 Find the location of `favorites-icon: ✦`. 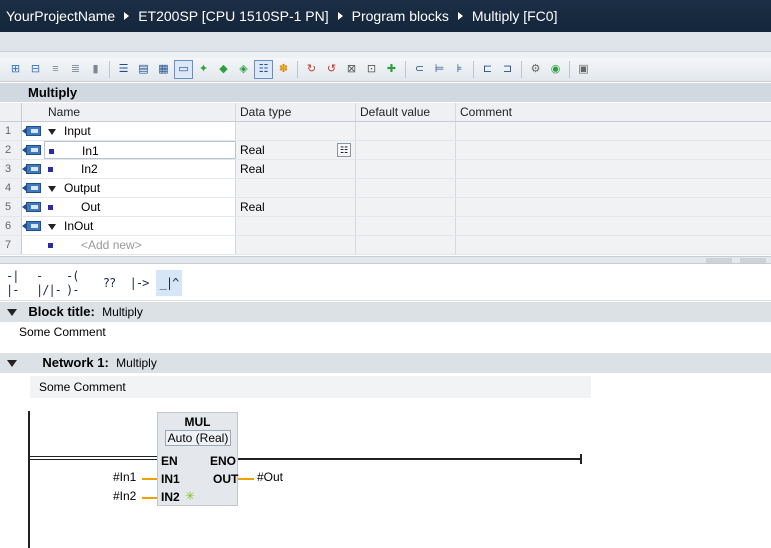

favorites-icon: ✦ is located at coordinates (203, 69).